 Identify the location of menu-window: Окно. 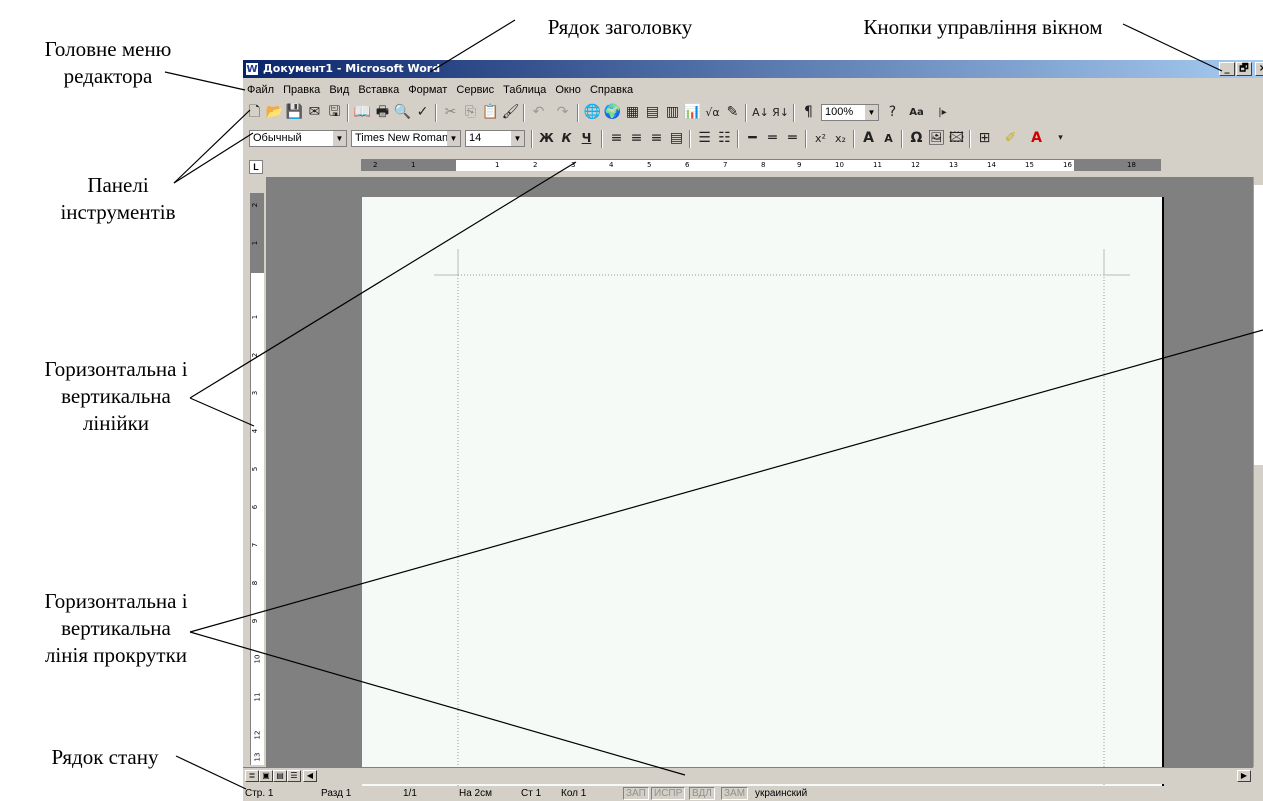
(568, 90).